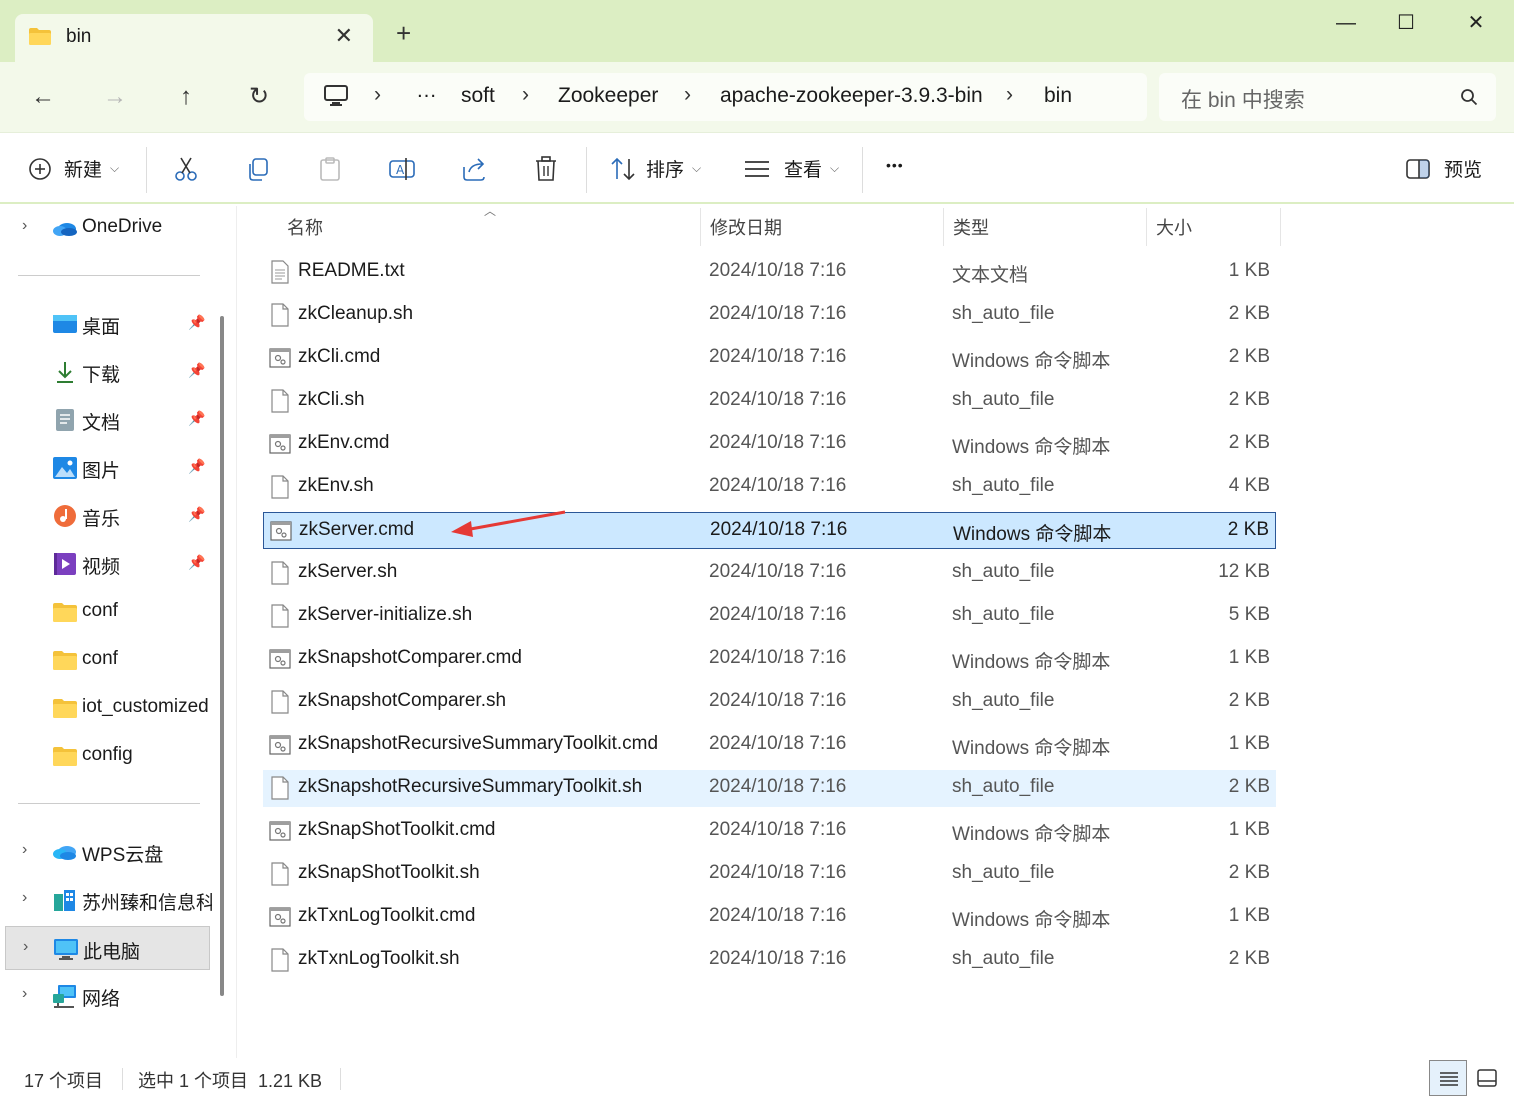  Describe the element at coordinates (65, 756) in the screenshot. I see `folder-icon` at that location.